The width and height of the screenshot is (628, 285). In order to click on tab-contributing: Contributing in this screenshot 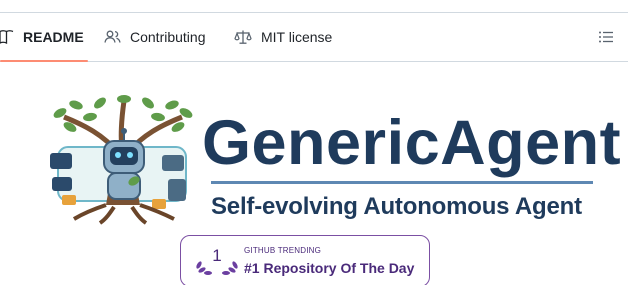, I will do `click(155, 37)`.